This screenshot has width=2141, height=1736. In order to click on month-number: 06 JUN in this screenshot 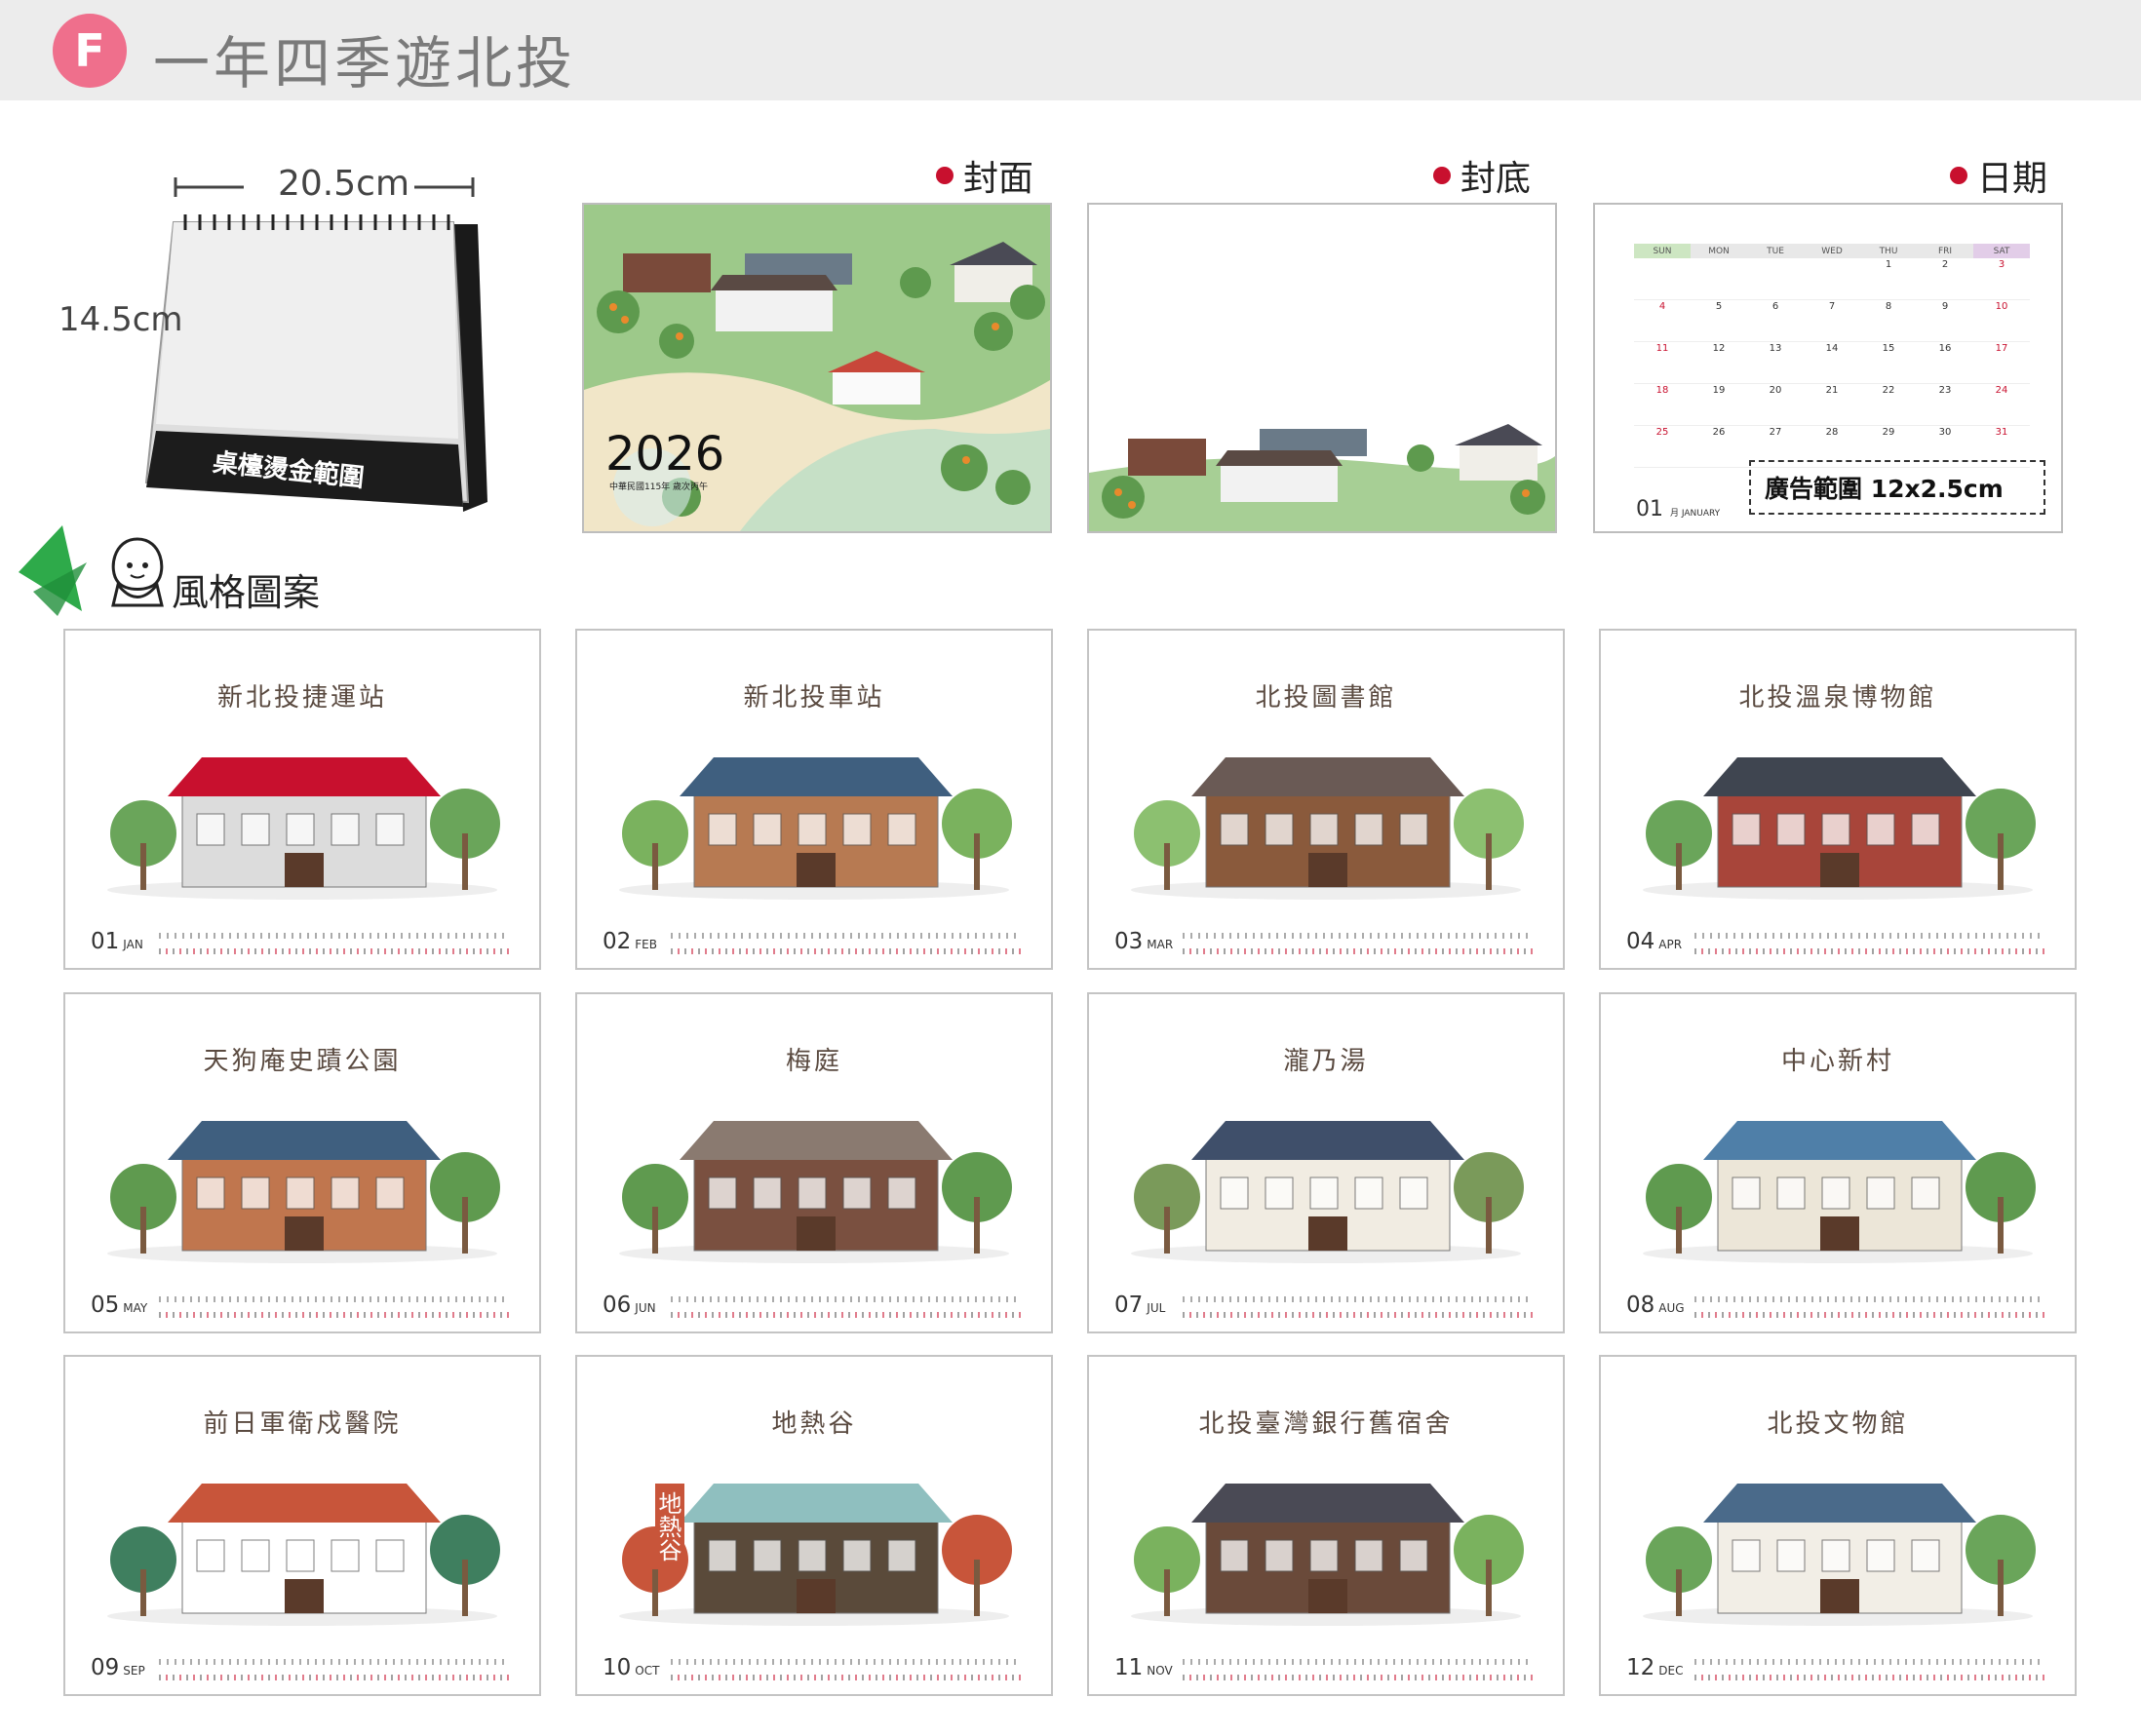, I will do `click(629, 1305)`.